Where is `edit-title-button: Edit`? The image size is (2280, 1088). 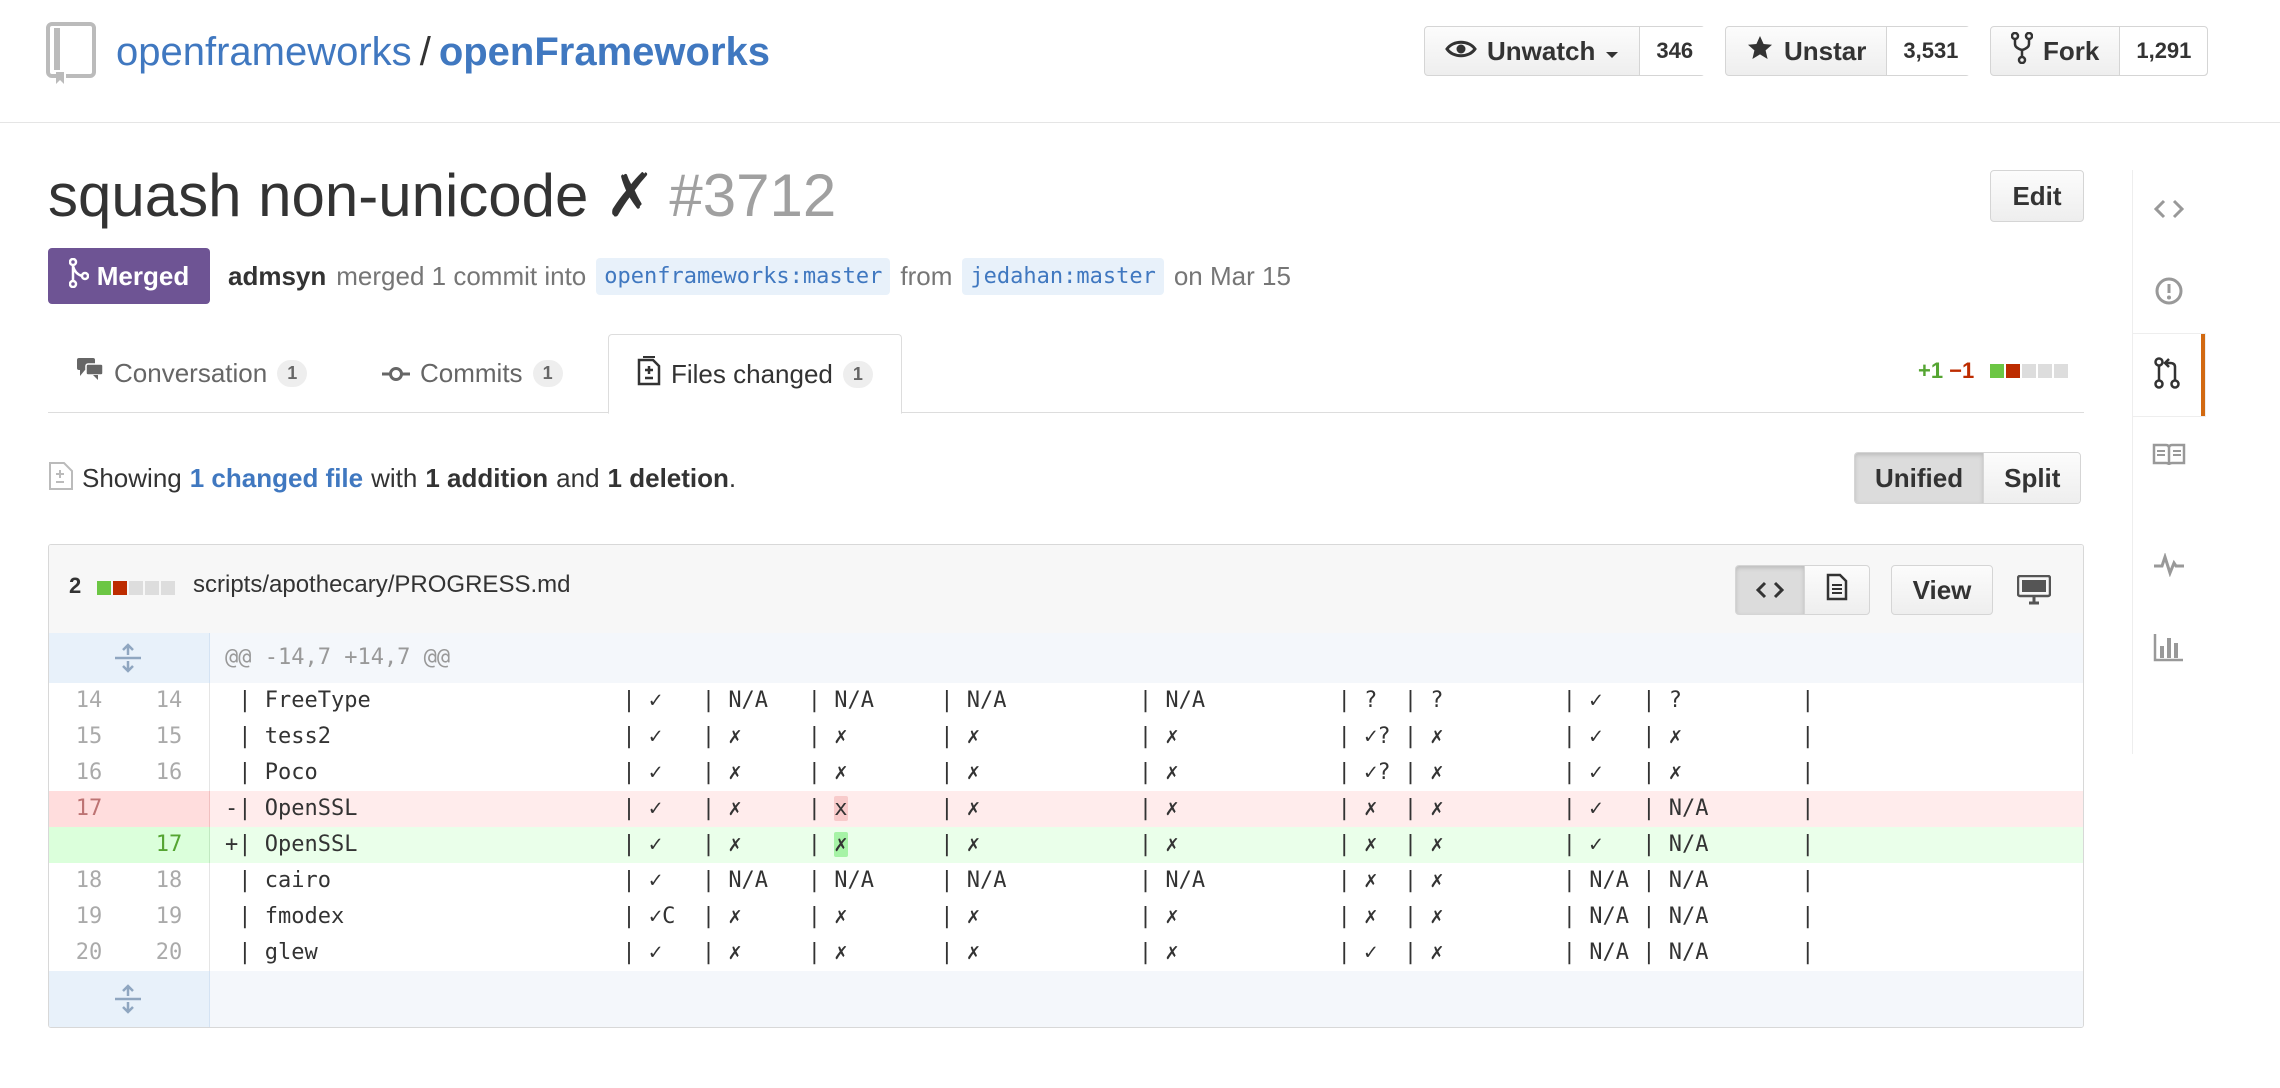
edit-title-button: Edit is located at coordinates (2037, 196).